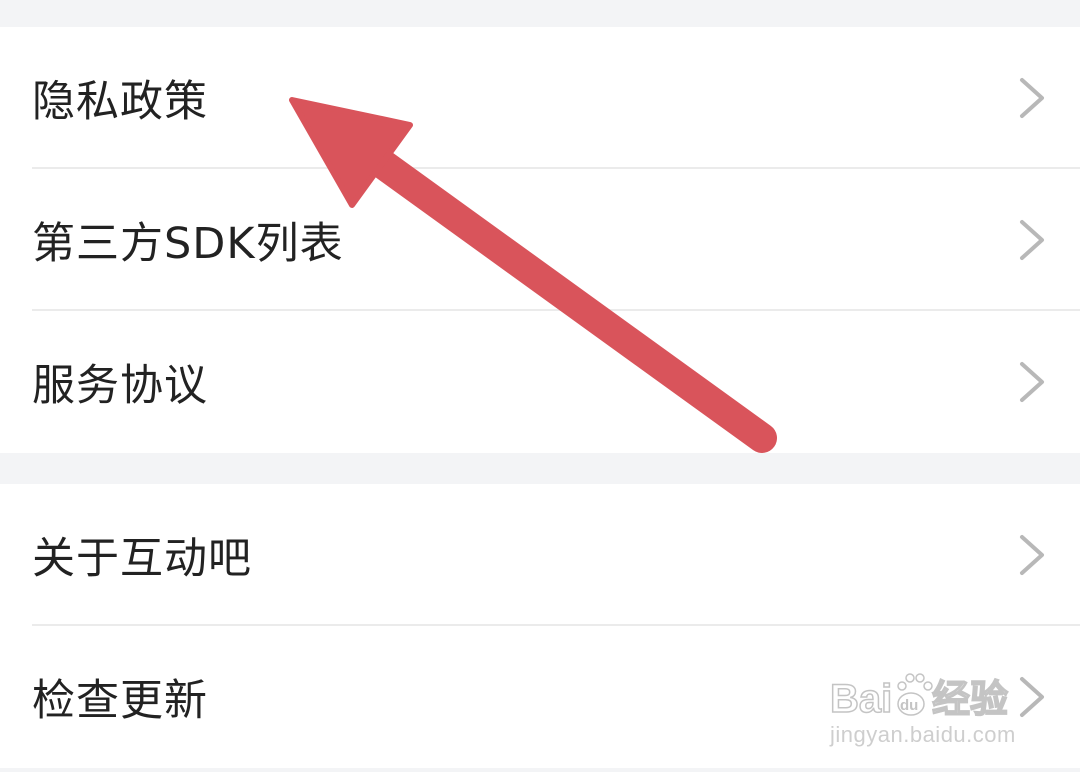 Image resolution: width=1080 pixels, height=772 pixels. What do you see at coordinates (142, 559) in the screenshot?
I see `about-label: 关于互动吧` at bounding box center [142, 559].